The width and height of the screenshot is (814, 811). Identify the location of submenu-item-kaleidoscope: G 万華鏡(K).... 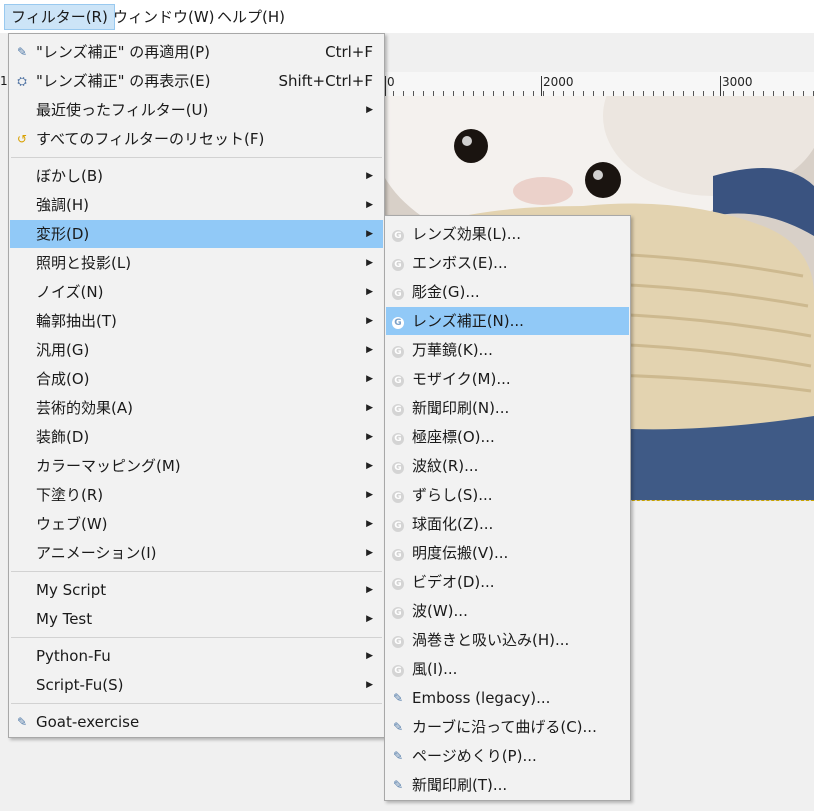
(507, 350).